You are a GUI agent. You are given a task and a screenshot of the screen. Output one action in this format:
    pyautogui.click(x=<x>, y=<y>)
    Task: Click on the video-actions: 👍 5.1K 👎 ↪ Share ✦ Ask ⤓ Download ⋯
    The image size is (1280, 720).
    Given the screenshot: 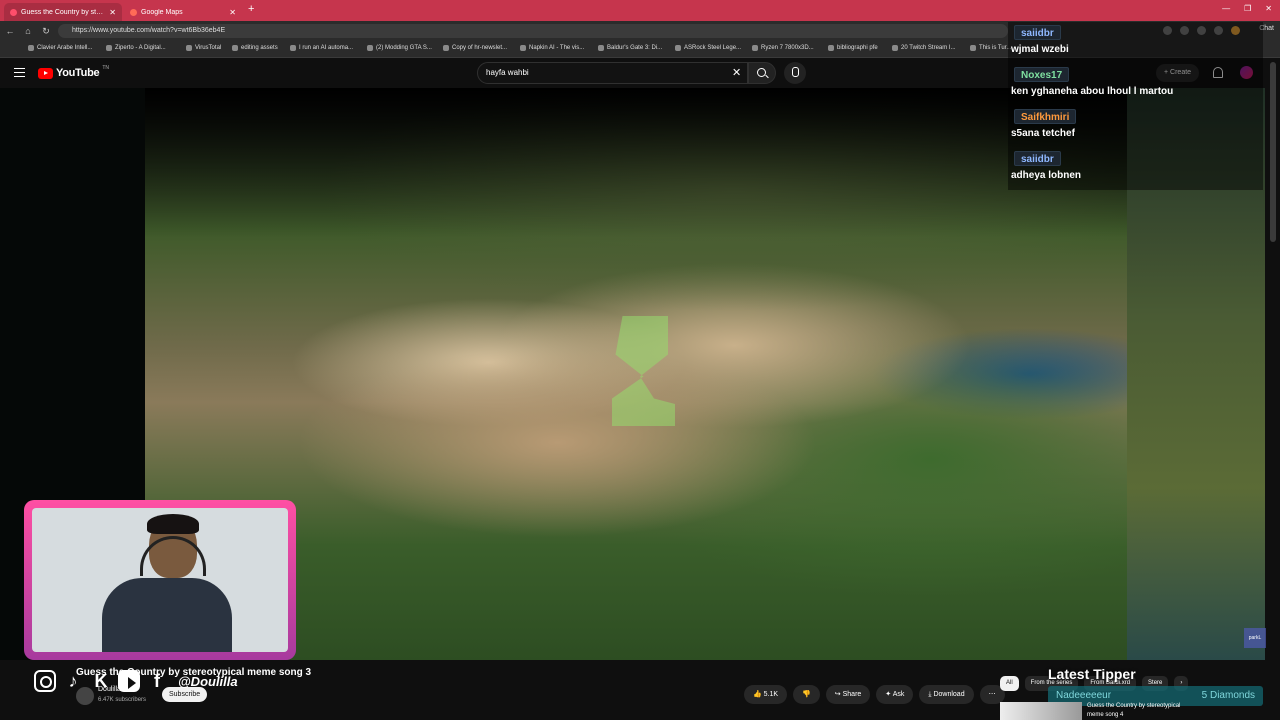 What is the action you would take?
    pyautogui.click(x=874, y=694)
    